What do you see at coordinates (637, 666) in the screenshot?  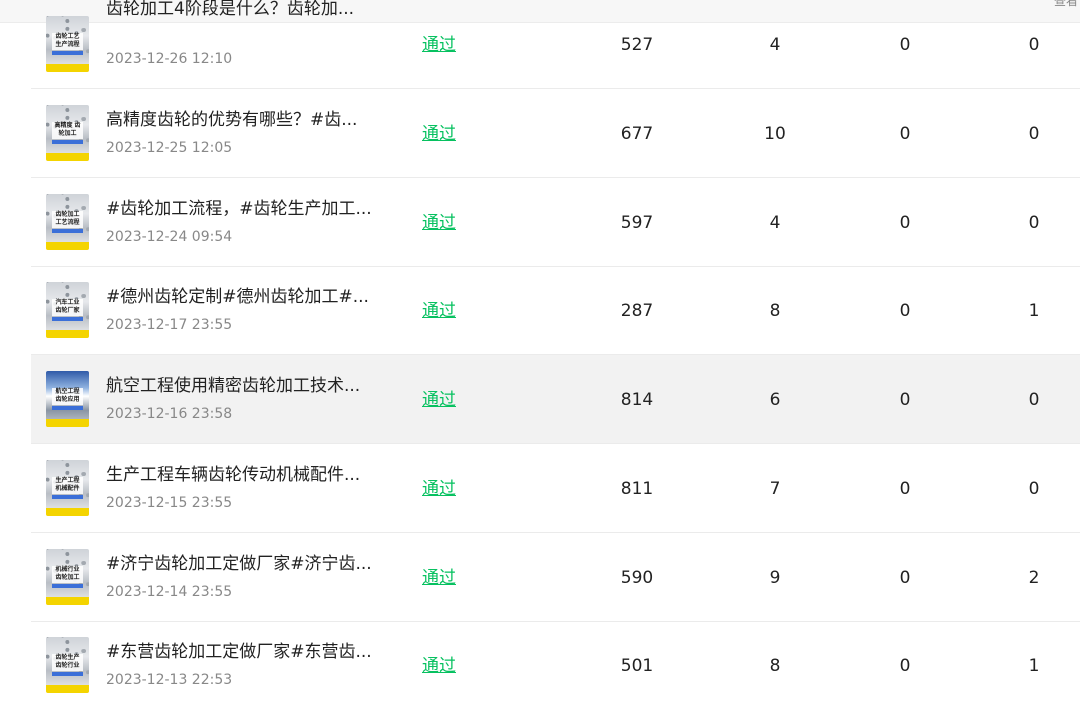 I see `views-count: 501` at bounding box center [637, 666].